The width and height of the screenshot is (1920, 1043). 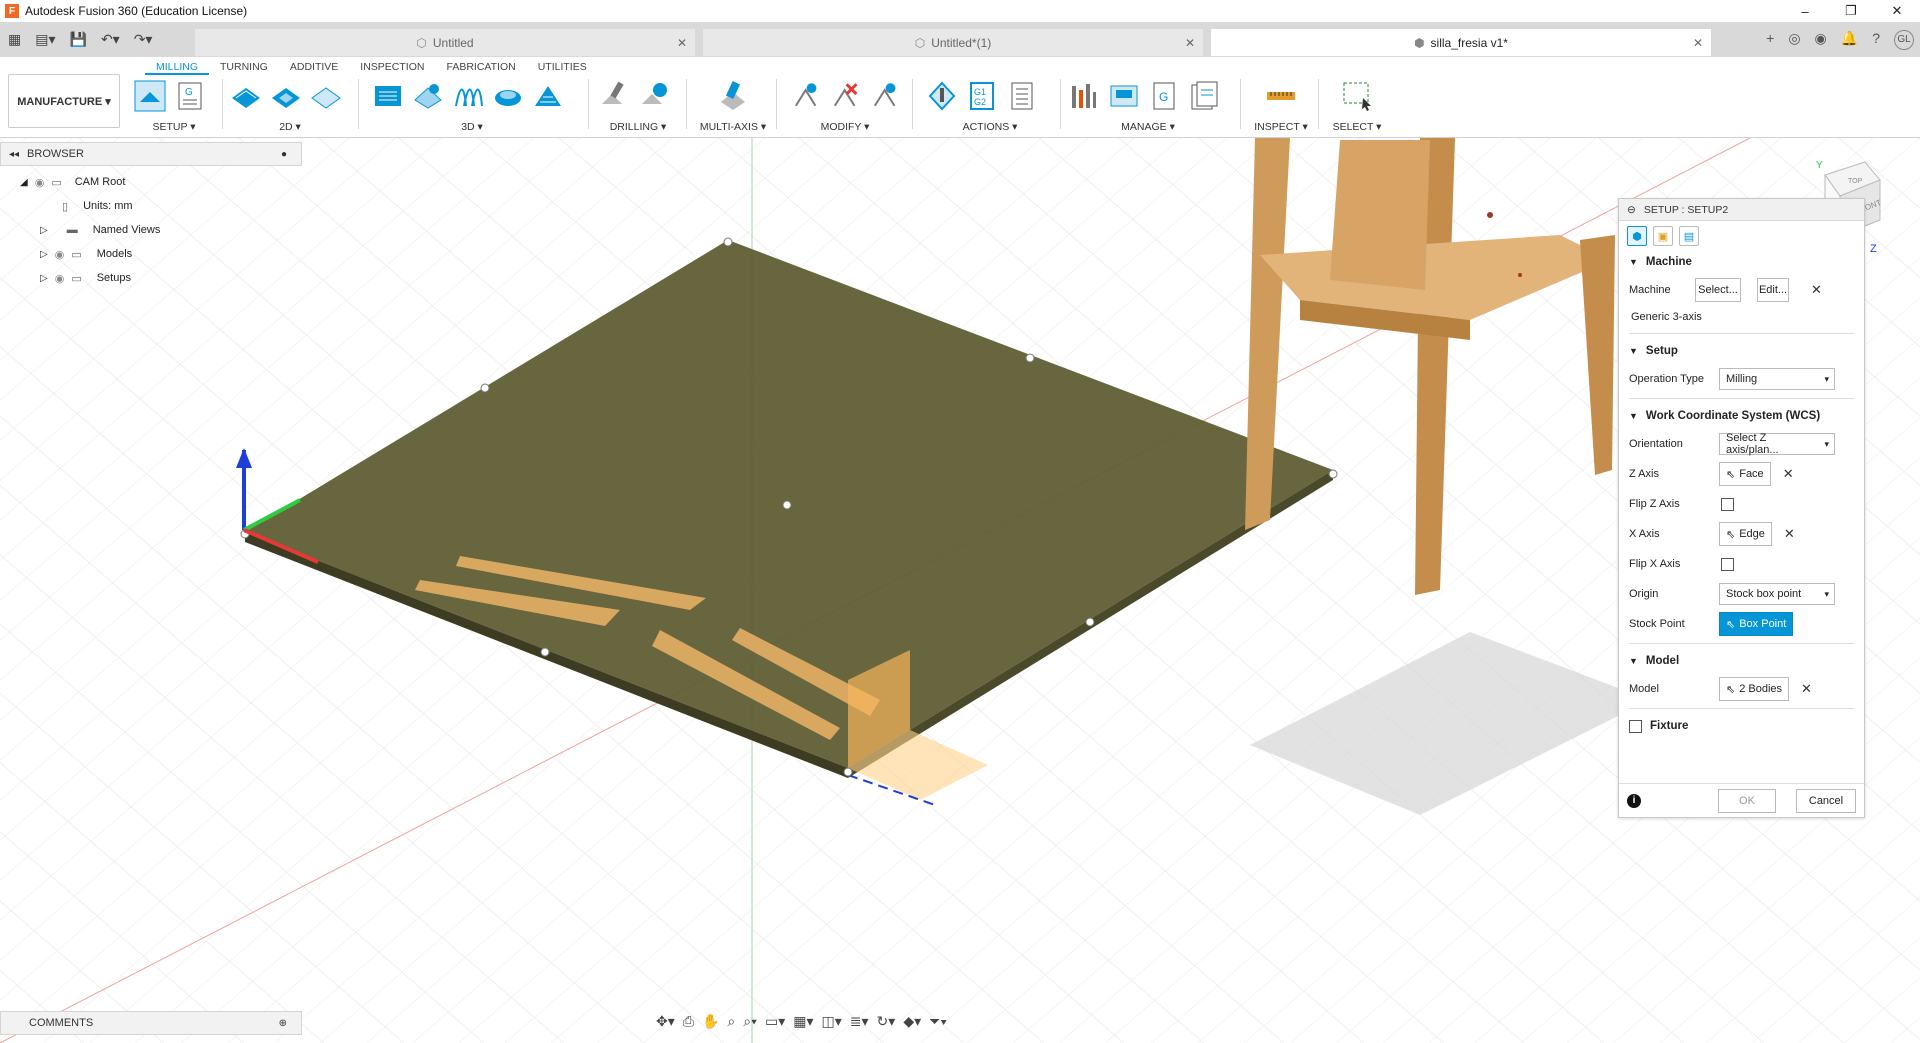 I want to click on layers-icon: ≣▾, so click(x=859, y=1021).